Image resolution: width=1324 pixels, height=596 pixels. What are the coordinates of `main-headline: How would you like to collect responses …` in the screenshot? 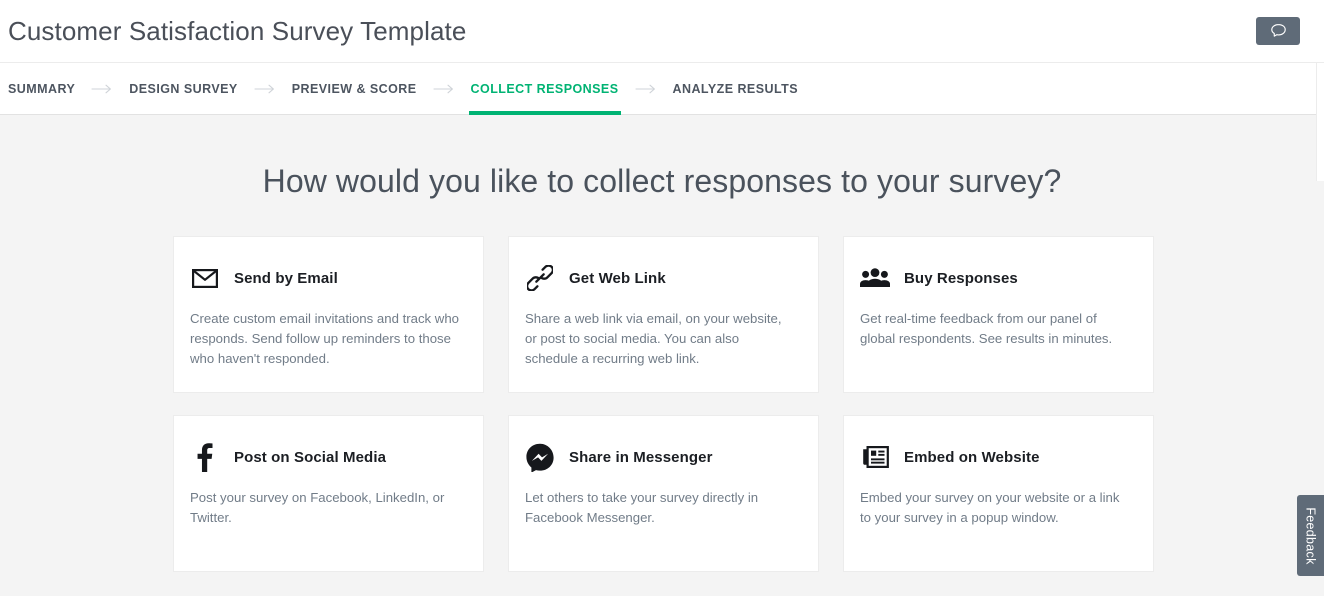 It's located at (662, 181).